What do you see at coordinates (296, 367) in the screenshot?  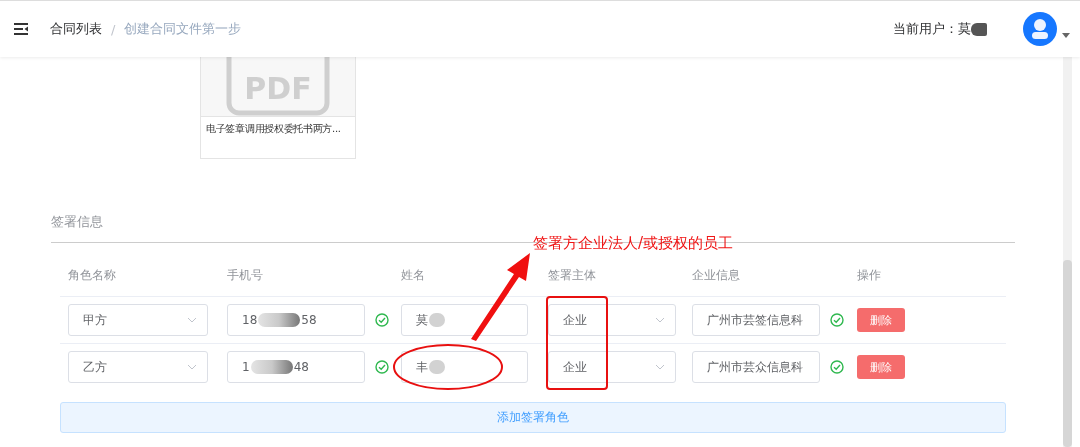 I see `phone-field: 1 48` at bounding box center [296, 367].